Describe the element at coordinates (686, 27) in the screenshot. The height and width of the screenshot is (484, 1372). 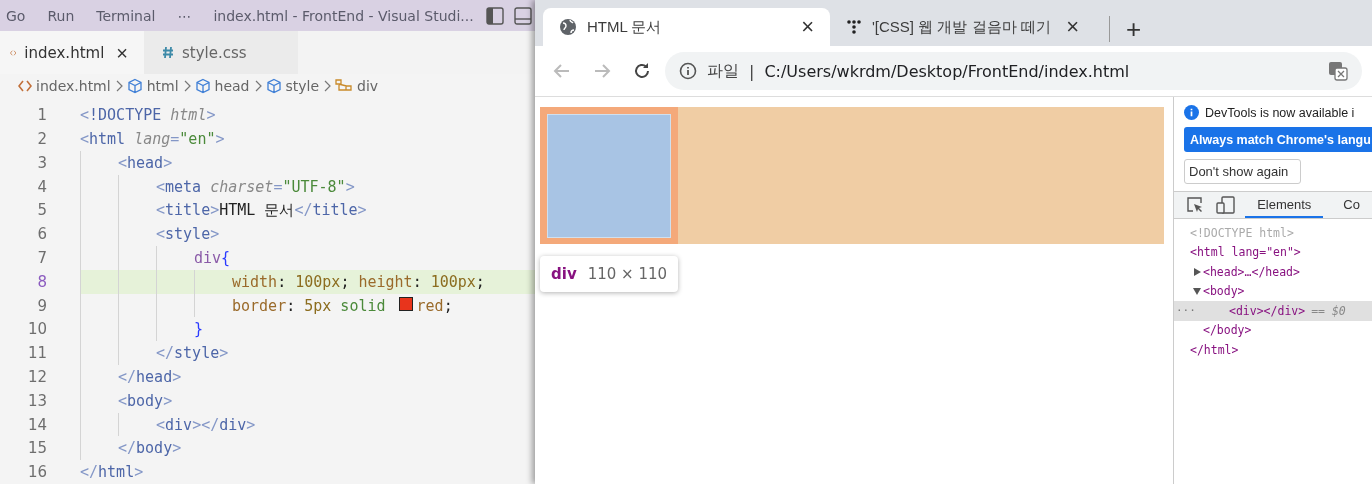
I see `browser-tab: HTML 문서 ×` at that location.